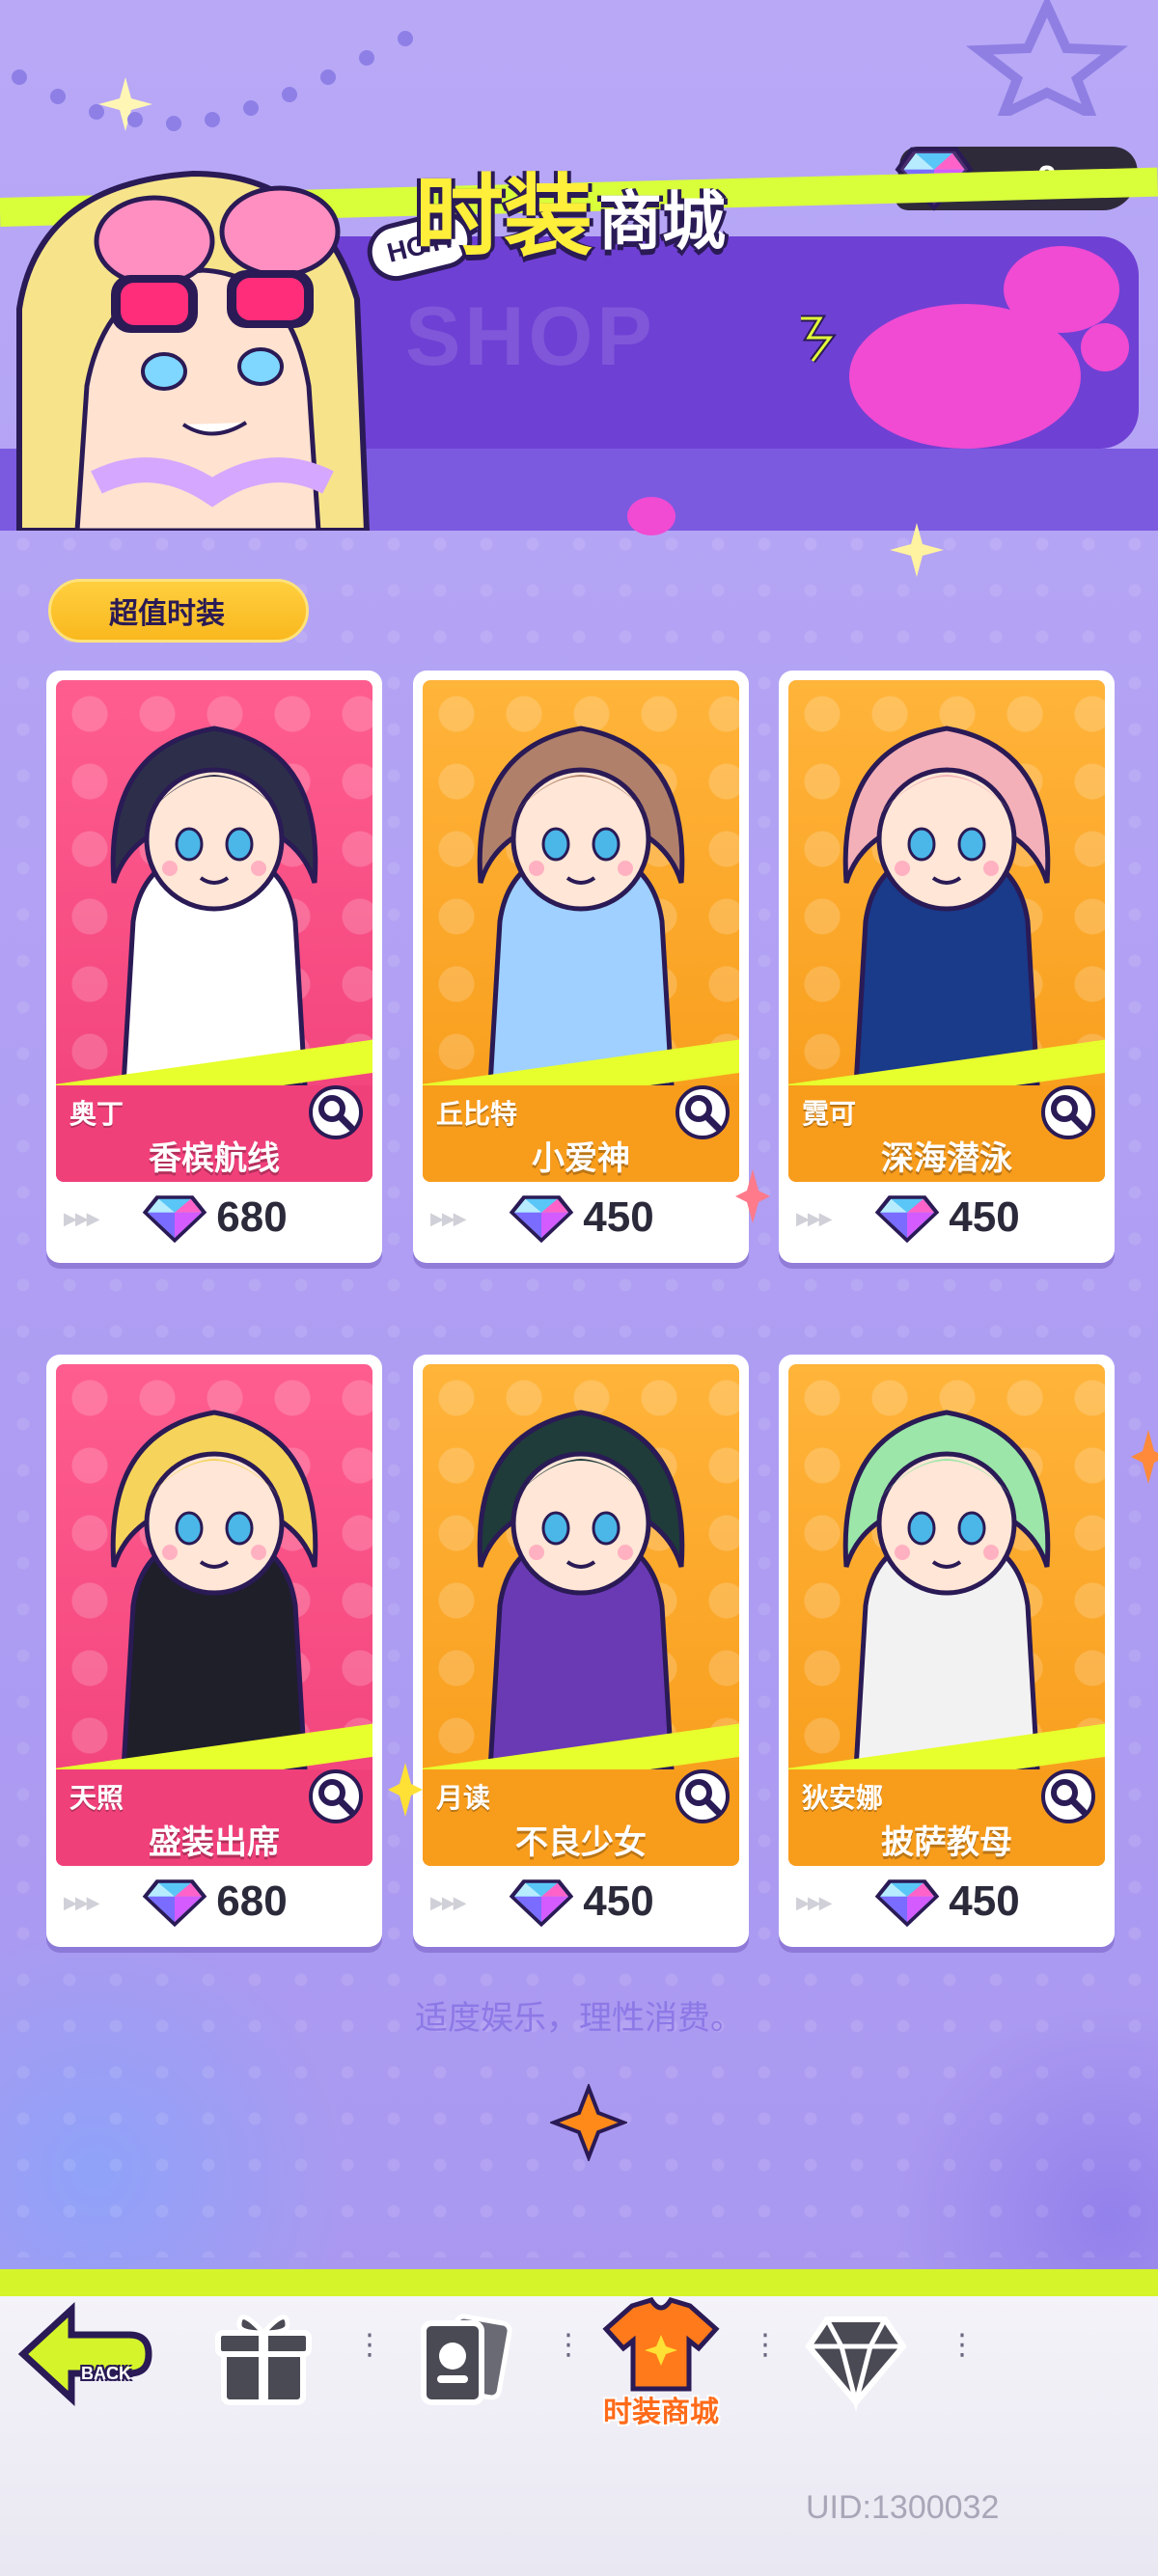  Describe the element at coordinates (581, 1817) in the screenshot. I see `card-namebar: 月读 不良少女` at that location.